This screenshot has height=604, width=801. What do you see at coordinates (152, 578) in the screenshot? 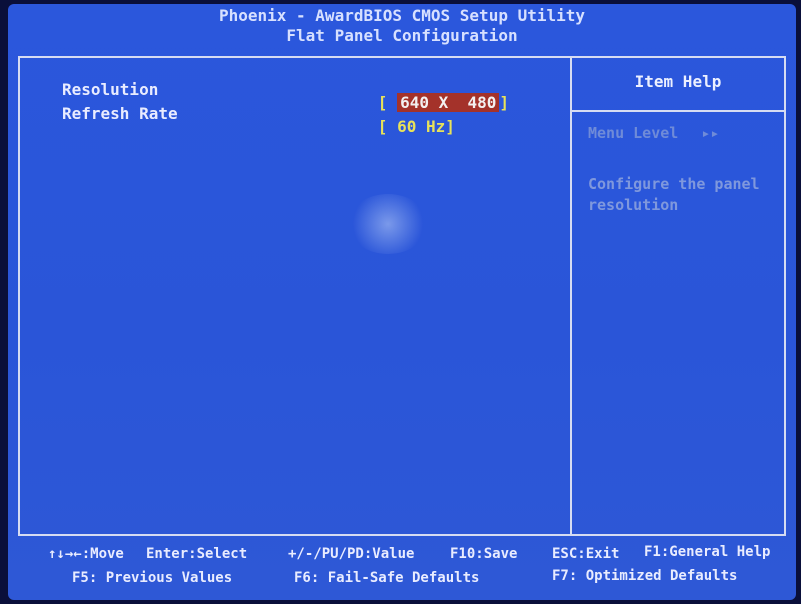
I see `key-previous-values: F5: Previous Values` at bounding box center [152, 578].